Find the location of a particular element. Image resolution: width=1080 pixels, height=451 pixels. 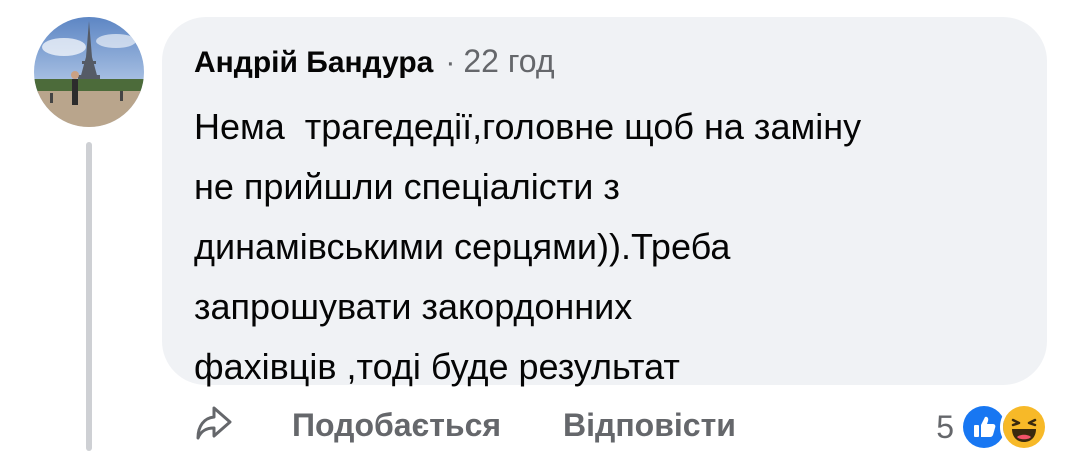

comment-actions: Подобається Відповісти is located at coordinates (464, 425).